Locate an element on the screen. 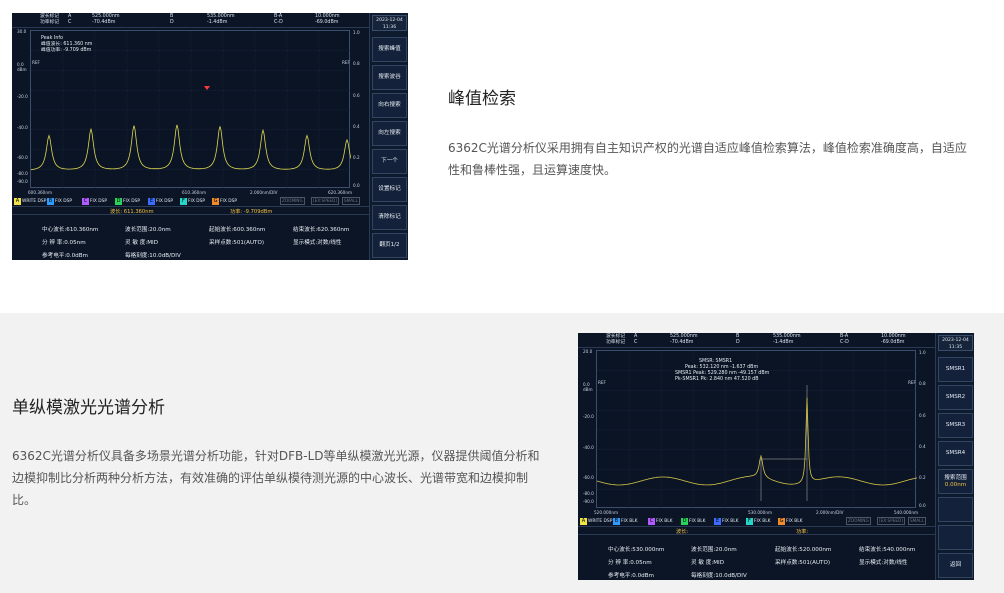 The image size is (1004, 593). softkey-smsr2: SMSR2 is located at coordinates (955, 397).